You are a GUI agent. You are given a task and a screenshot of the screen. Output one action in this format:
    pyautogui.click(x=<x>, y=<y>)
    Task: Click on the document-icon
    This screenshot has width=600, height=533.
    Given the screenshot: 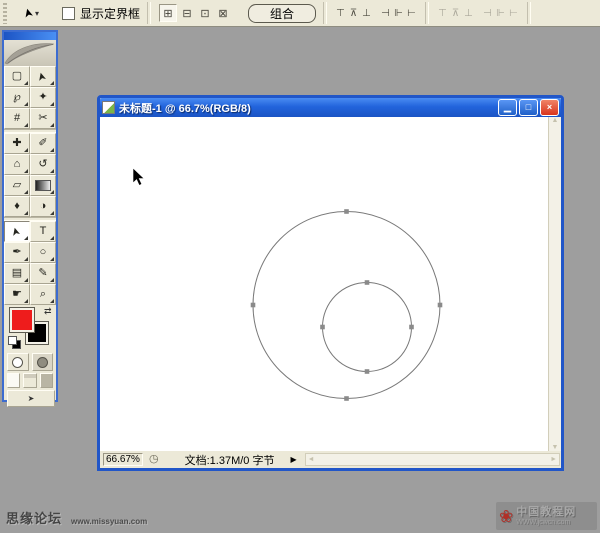 What is the action you would take?
    pyautogui.click(x=108, y=107)
    